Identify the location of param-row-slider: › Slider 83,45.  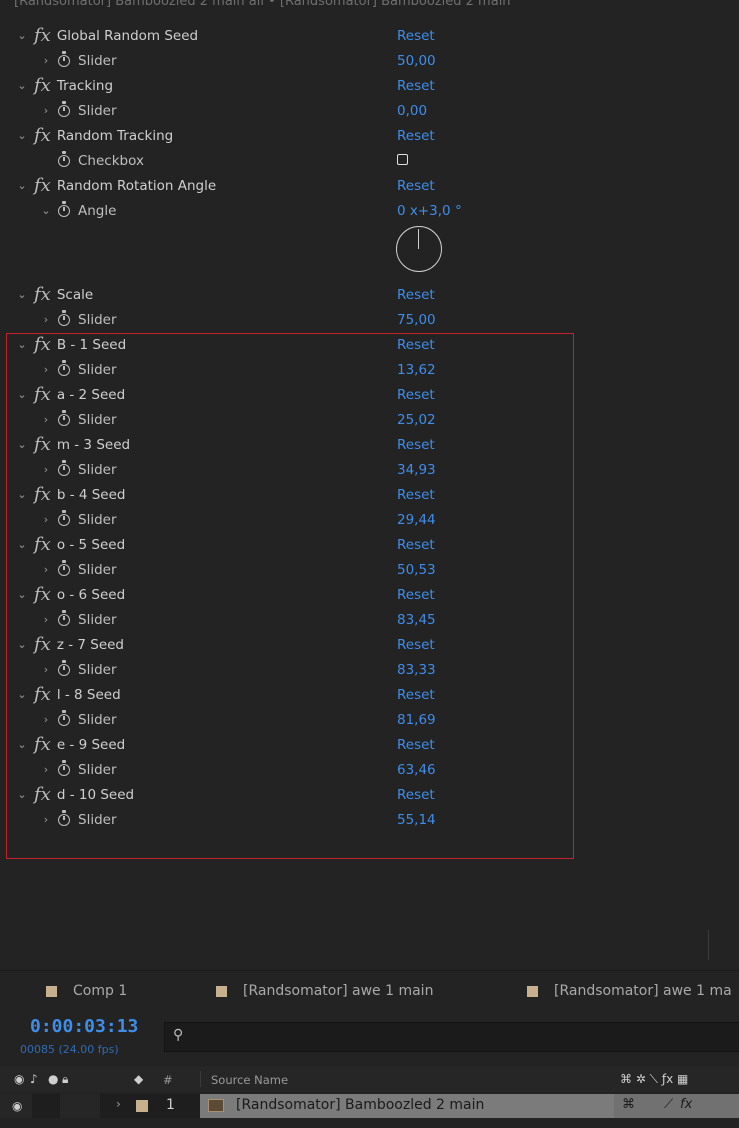
(369, 619).